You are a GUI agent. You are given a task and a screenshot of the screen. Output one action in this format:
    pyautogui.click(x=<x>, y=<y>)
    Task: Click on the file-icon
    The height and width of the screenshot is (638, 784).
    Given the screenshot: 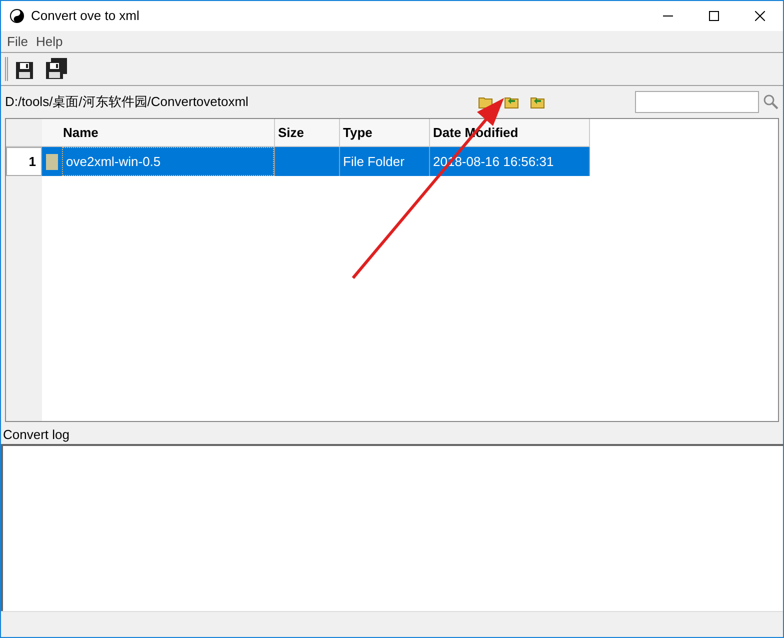 What is the action you would take?
    pyautogui.click(x=52, y=162)
    